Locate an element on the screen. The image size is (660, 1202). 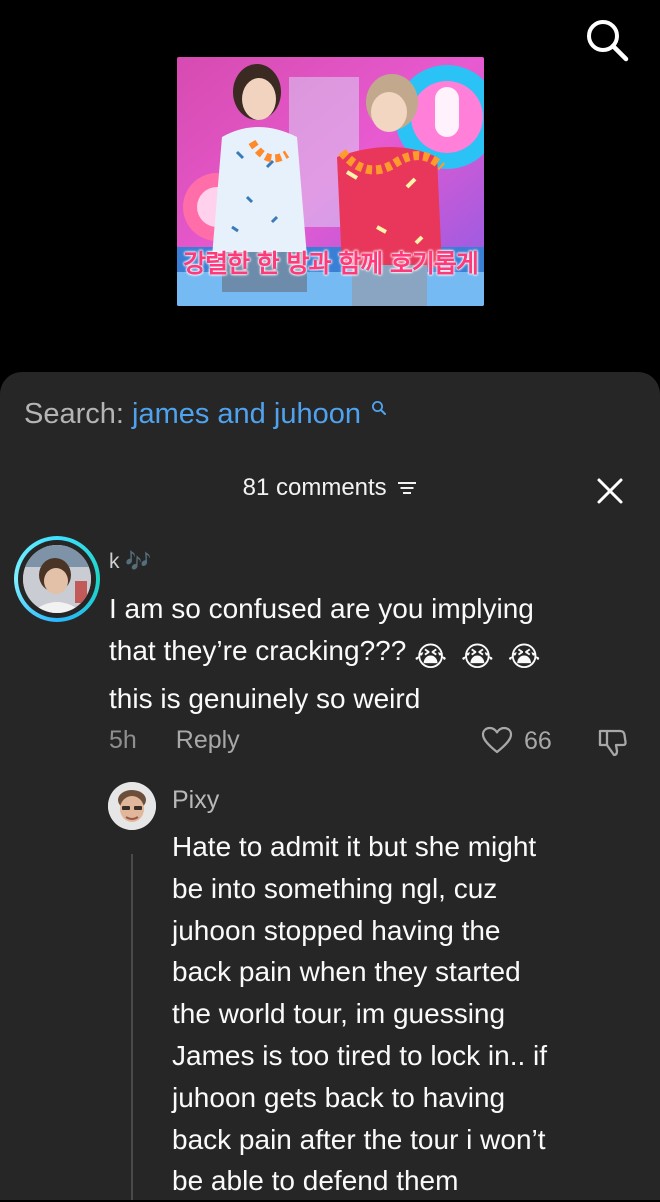
like-button: 66 is located at coordinates (516, 741).